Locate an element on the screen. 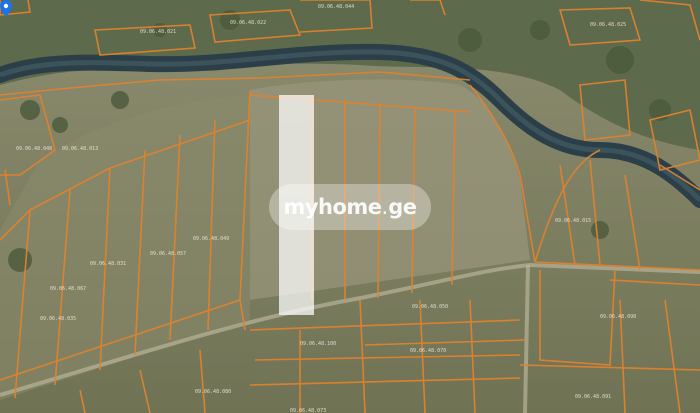  parcel-code-label: 09.06.48.044 is located at coordinates (336, 7).